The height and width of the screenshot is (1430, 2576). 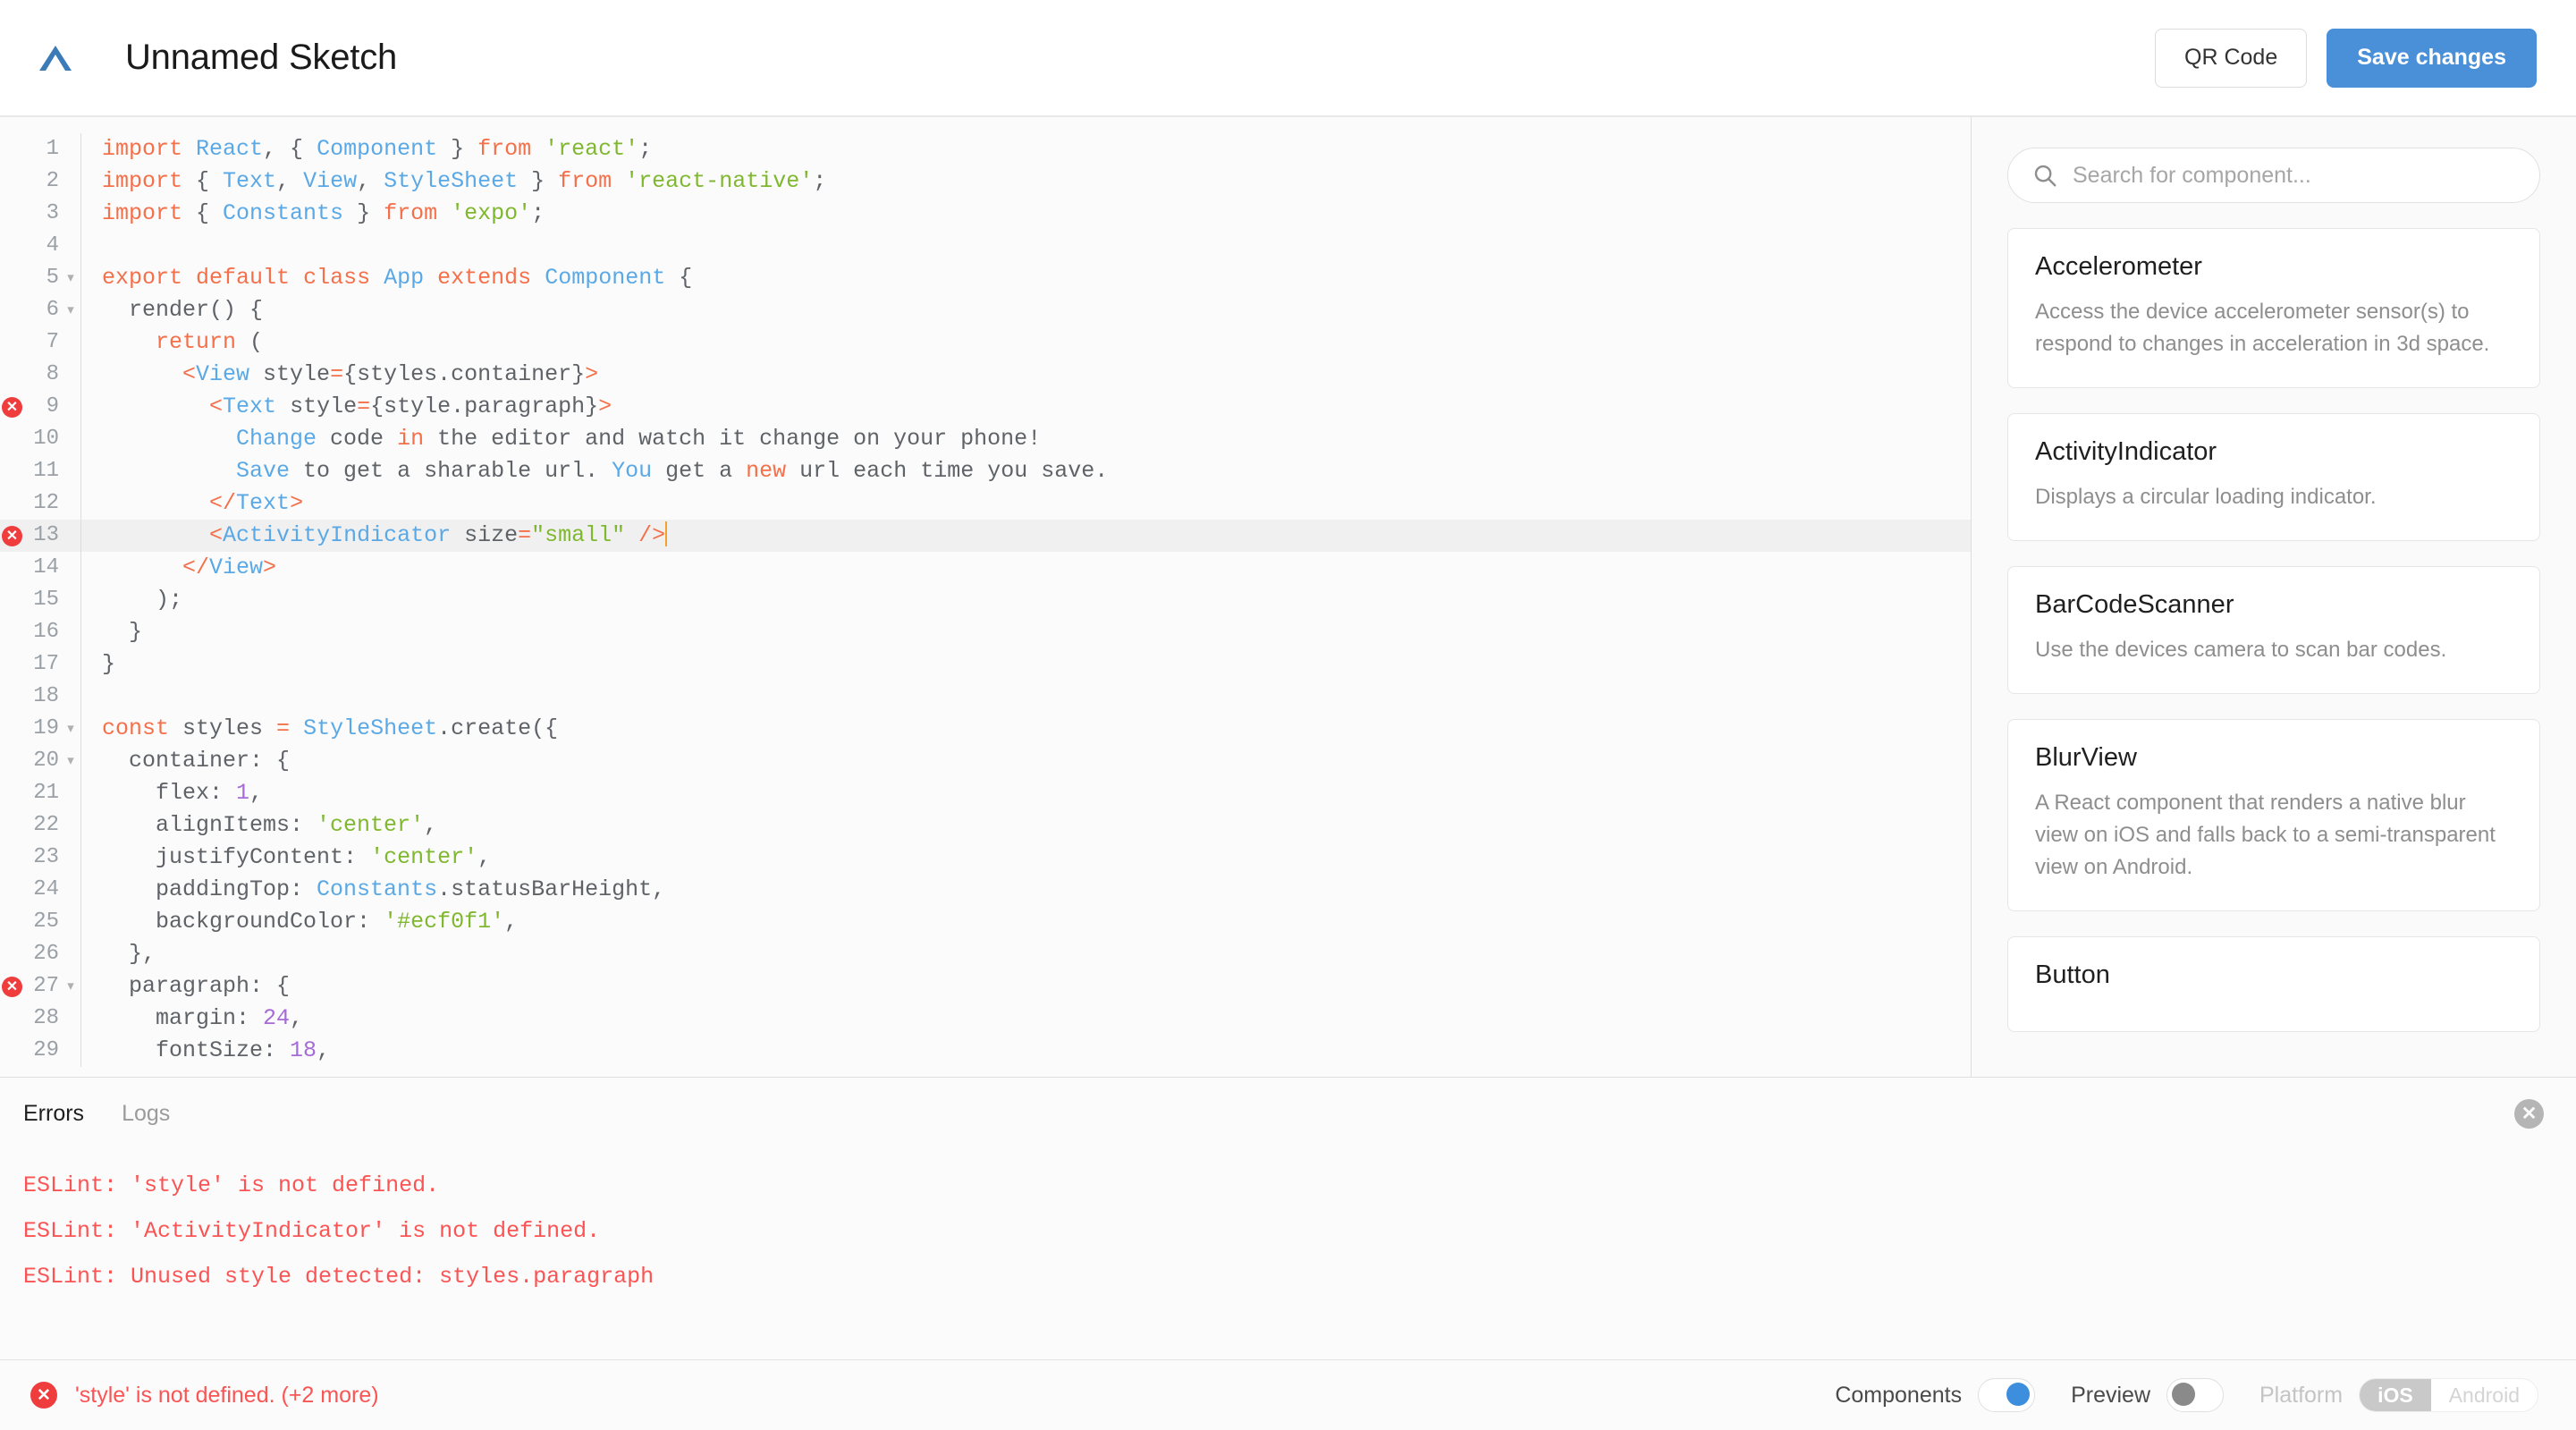 What do you see at coordinates (2147, 1395) in the screenshot?
I see `preview-toggle-group: Preview` at bounding box center [2147, 1395].